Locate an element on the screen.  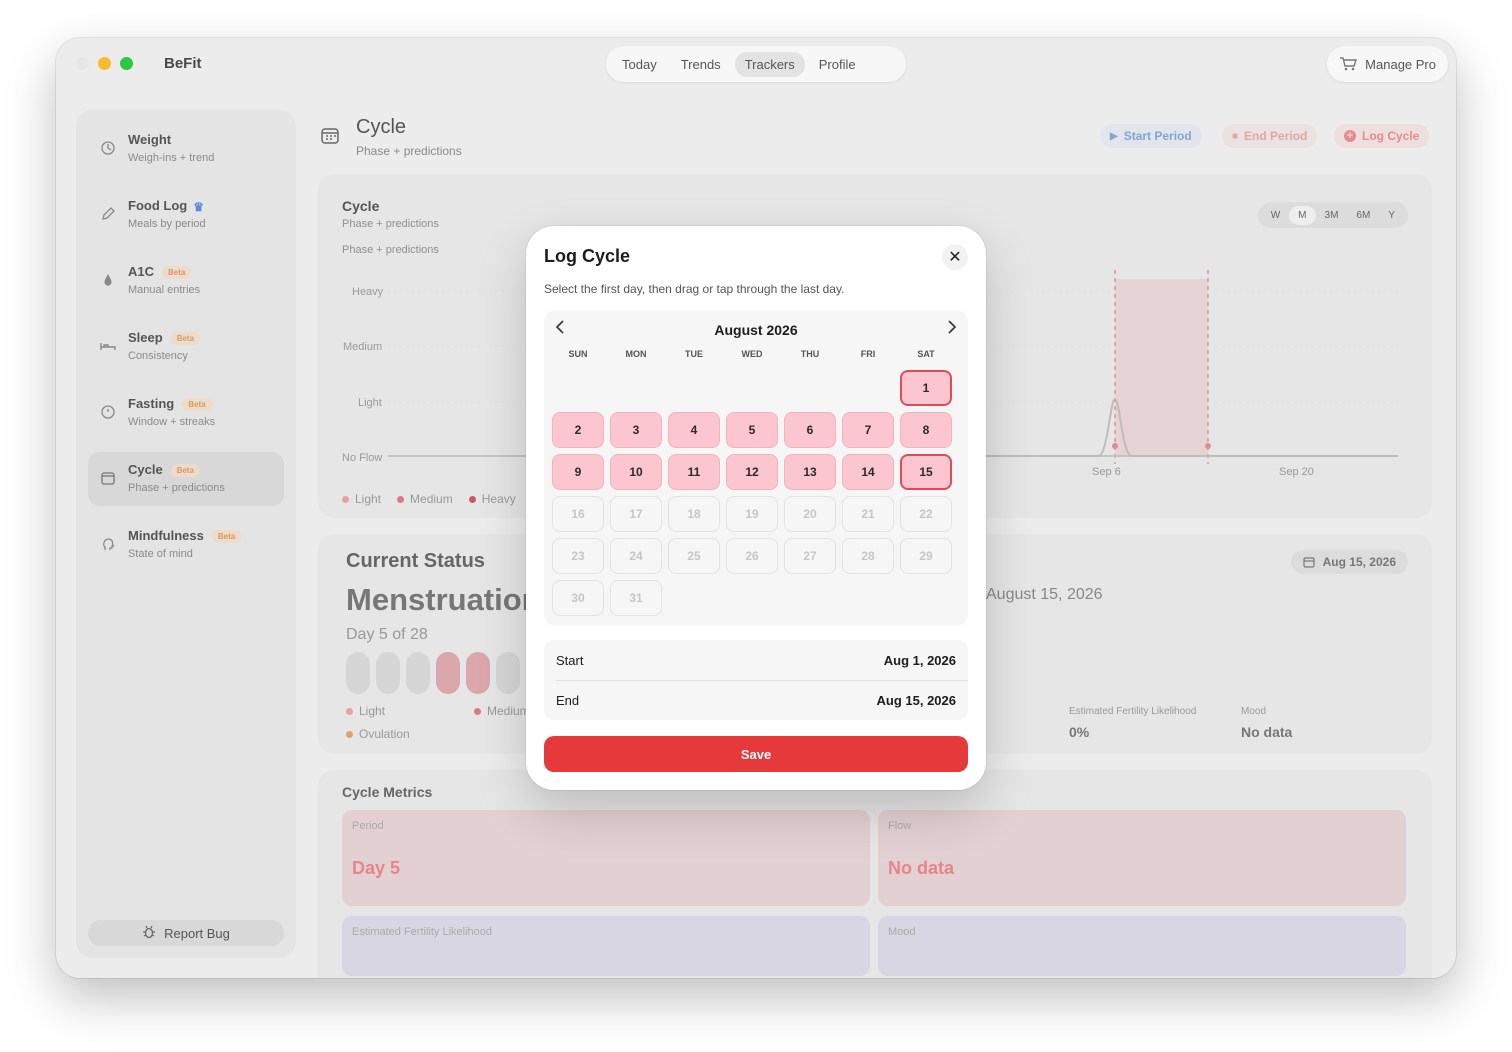
calendar-day: 5 is located at coordinates (752, 430).